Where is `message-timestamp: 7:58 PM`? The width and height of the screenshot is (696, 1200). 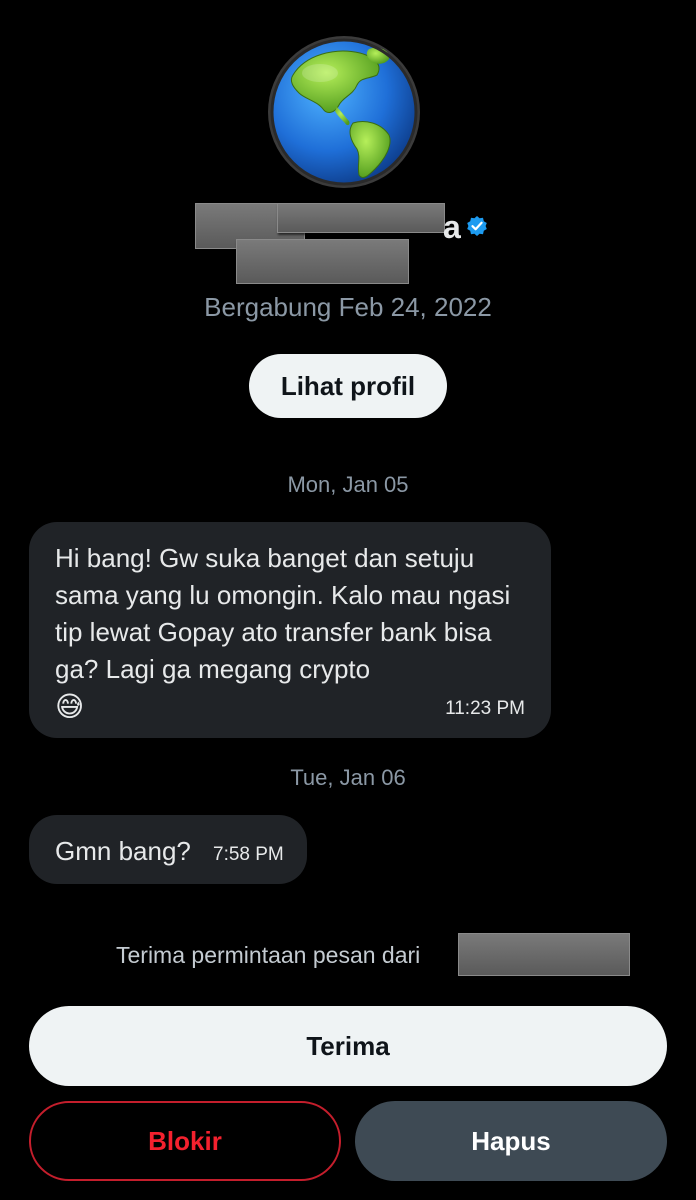
message-timestamp: 7:58 PM is located at coordinates (248, 854).